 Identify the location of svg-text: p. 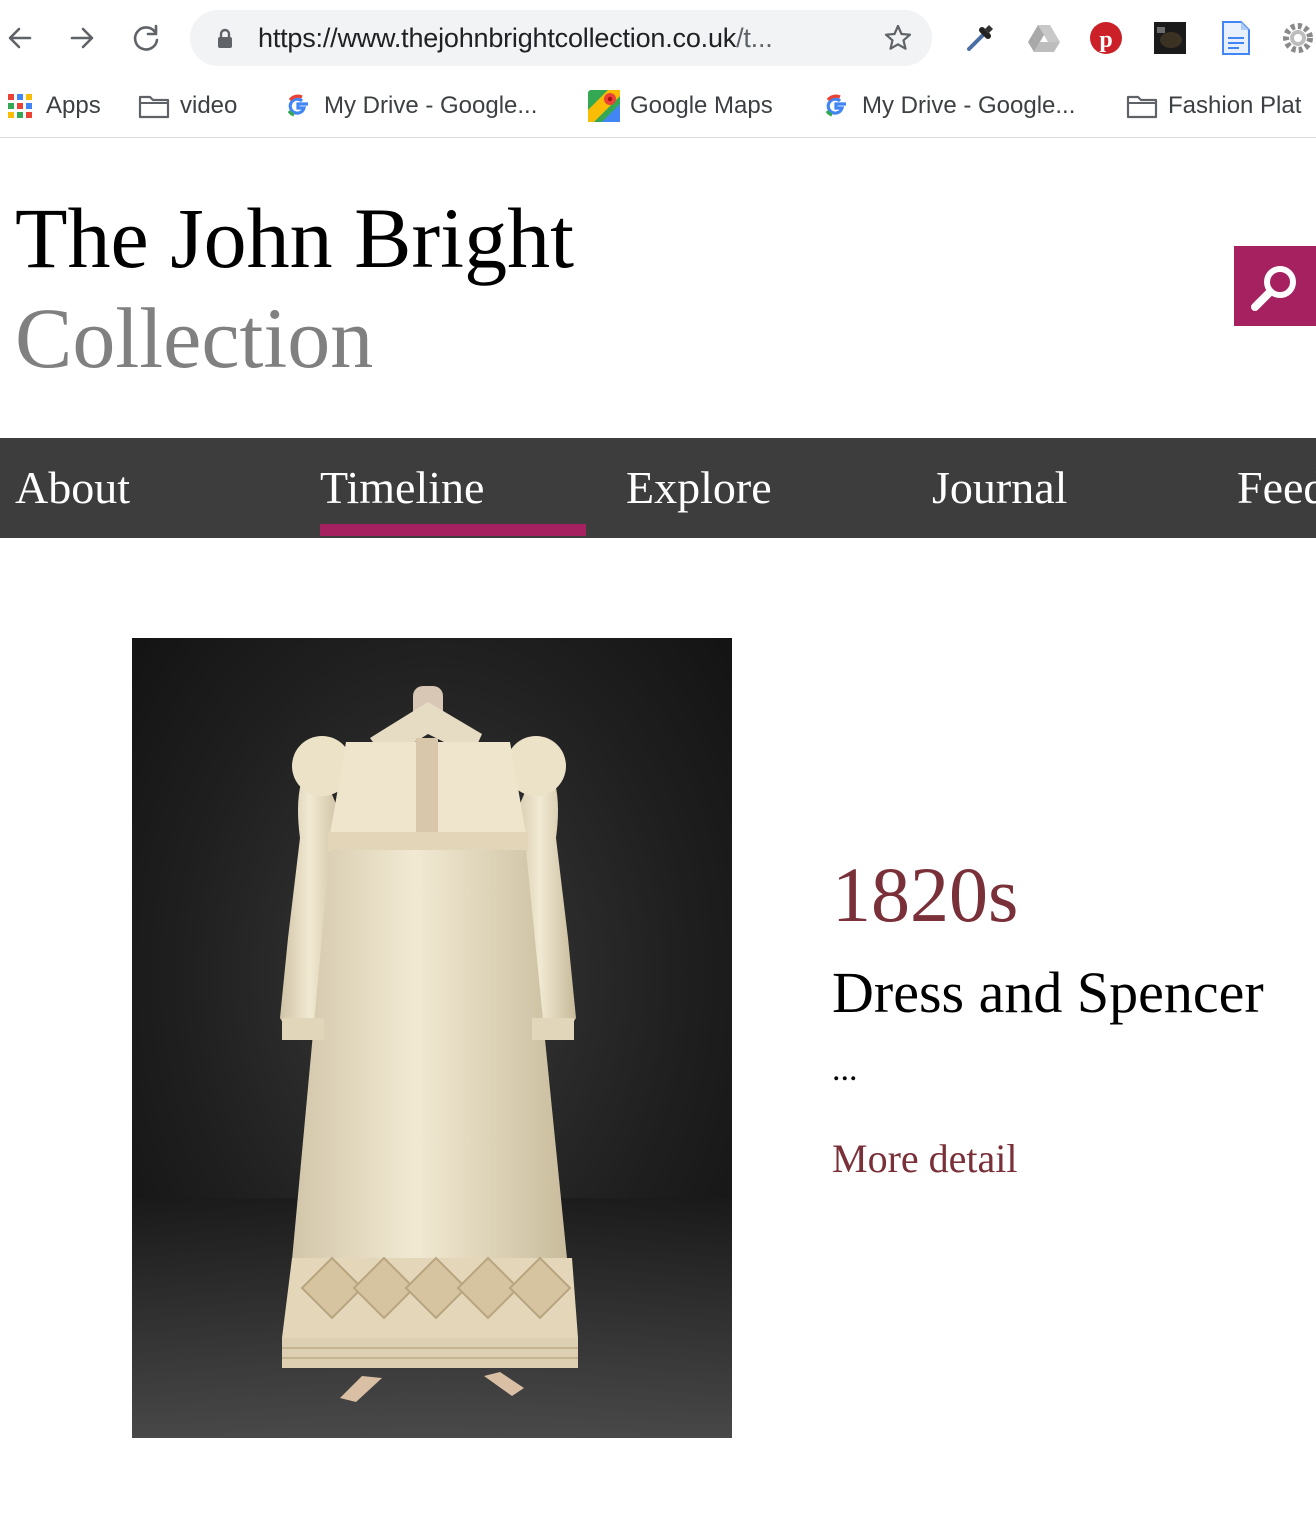
(1105, 40).